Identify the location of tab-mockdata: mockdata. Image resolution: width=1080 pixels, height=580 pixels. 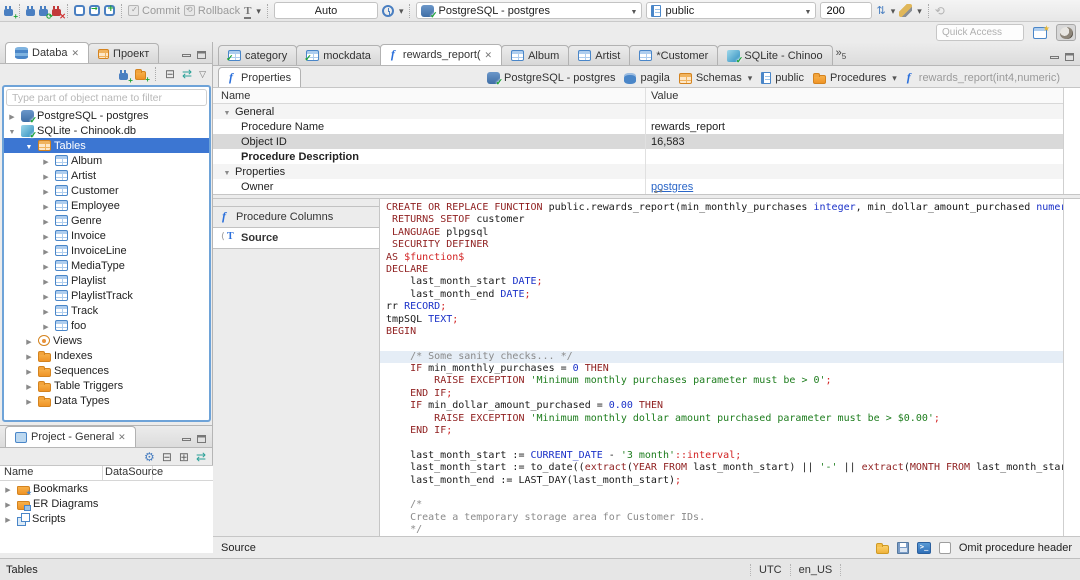
(338, 55).